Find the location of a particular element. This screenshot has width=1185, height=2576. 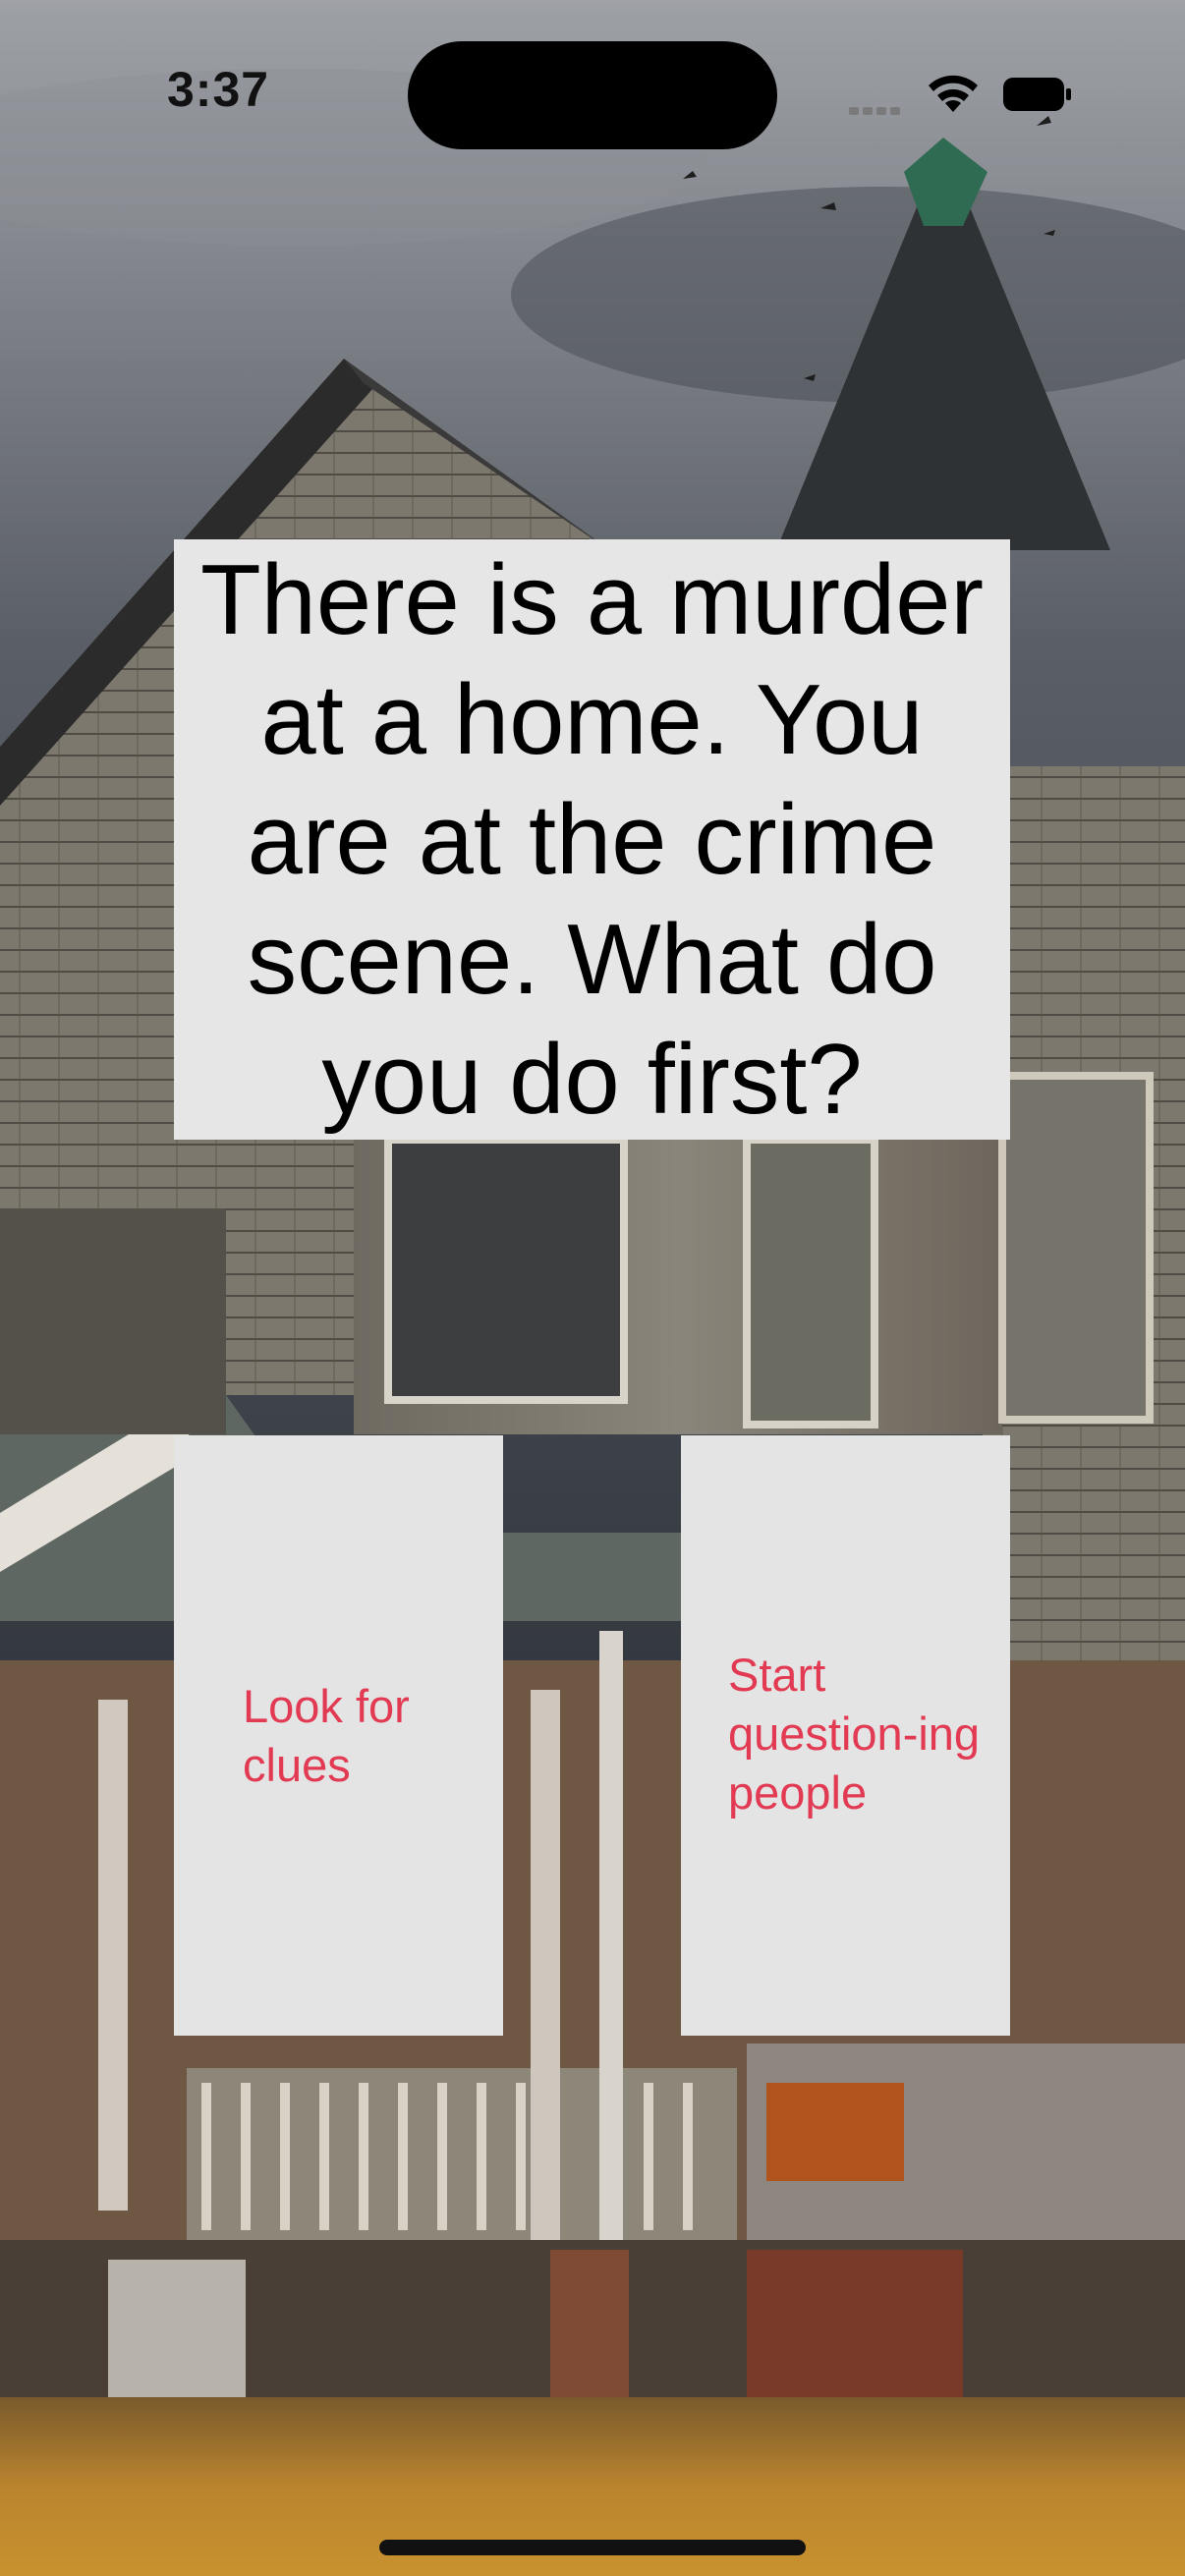

cellular-signal-icon is located at coordinates (877, 111).